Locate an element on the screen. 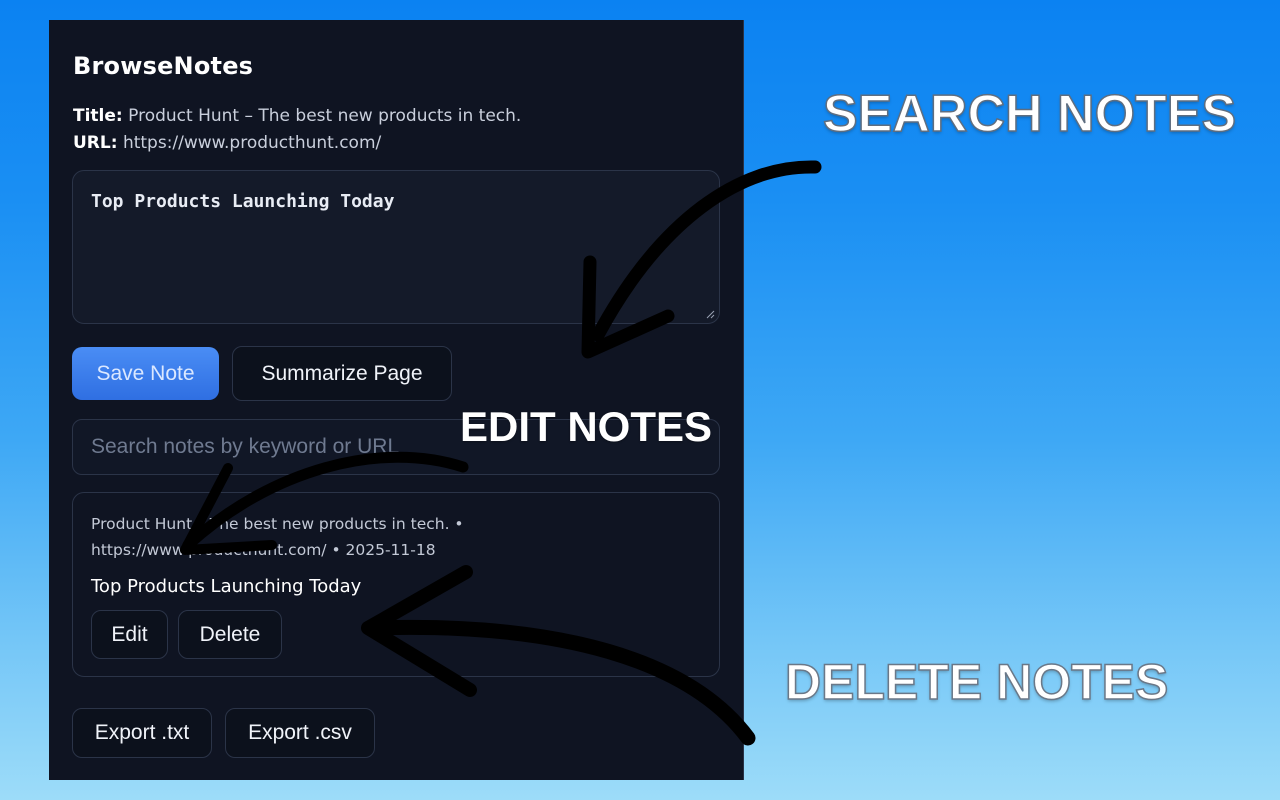 The width and height of the screenshot is (1280, 800). url-label: URL: is located at coordinates (95, 143).